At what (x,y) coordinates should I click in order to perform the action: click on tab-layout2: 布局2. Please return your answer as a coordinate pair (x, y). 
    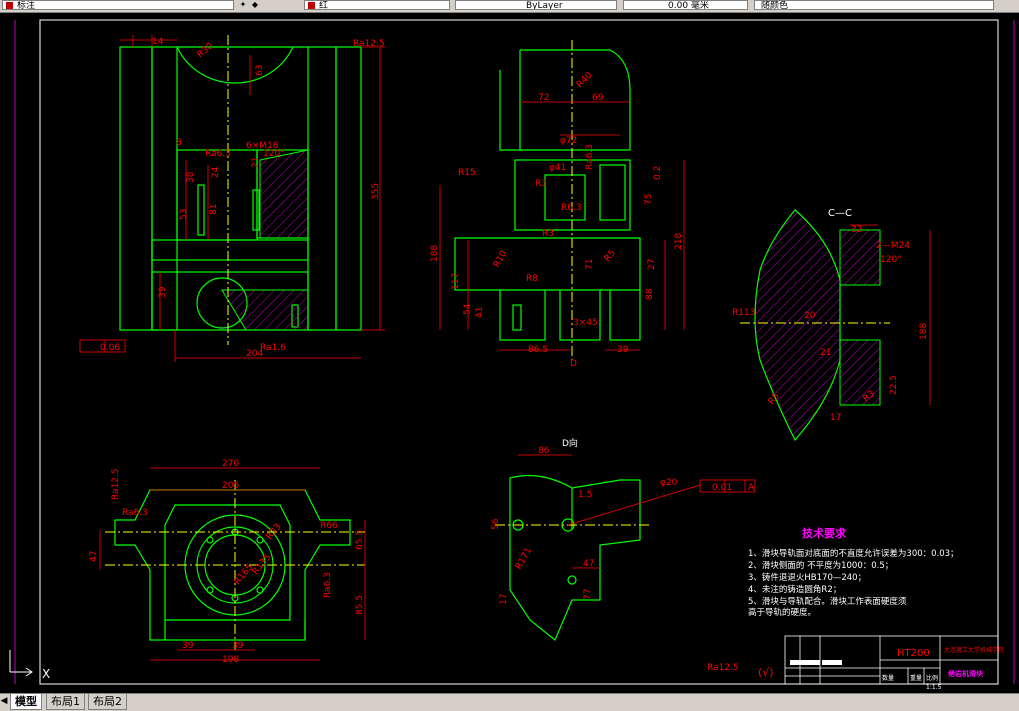
    Looking at the image, I should click on (107, 702).